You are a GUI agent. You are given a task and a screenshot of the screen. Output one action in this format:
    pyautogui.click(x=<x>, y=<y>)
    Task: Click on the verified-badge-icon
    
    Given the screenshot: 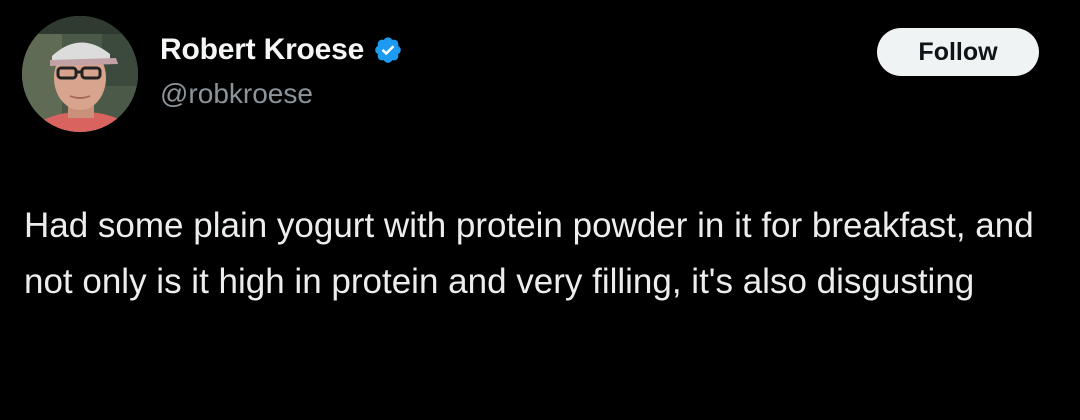 What is the action you would take?
    pyautogui.click(x=388, y=50)
    